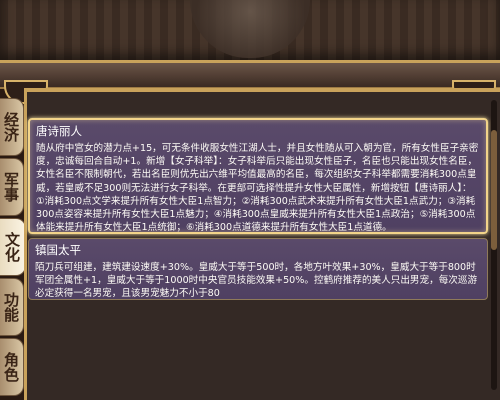 The image size is (500, 400). I want to click on scrollbar, so click(494, 245).